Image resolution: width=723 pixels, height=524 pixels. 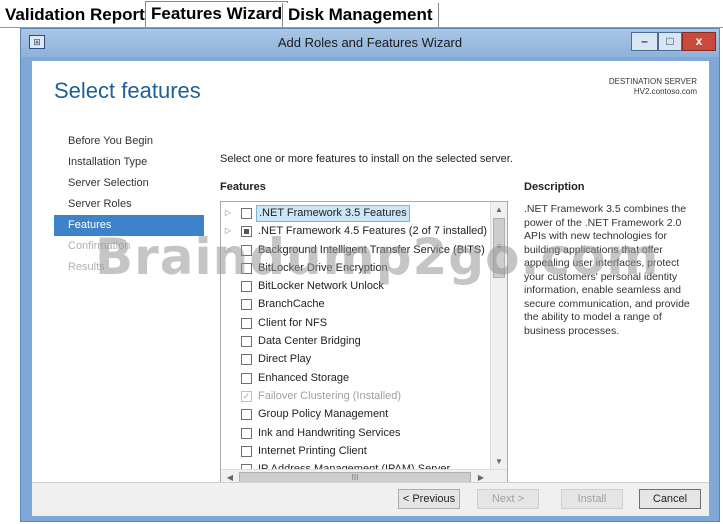 What do you see at coordinates (129, 162) in the screenshot?
I see `nav-step-installation-type: Installation Type` at bounding box center [129, 162].